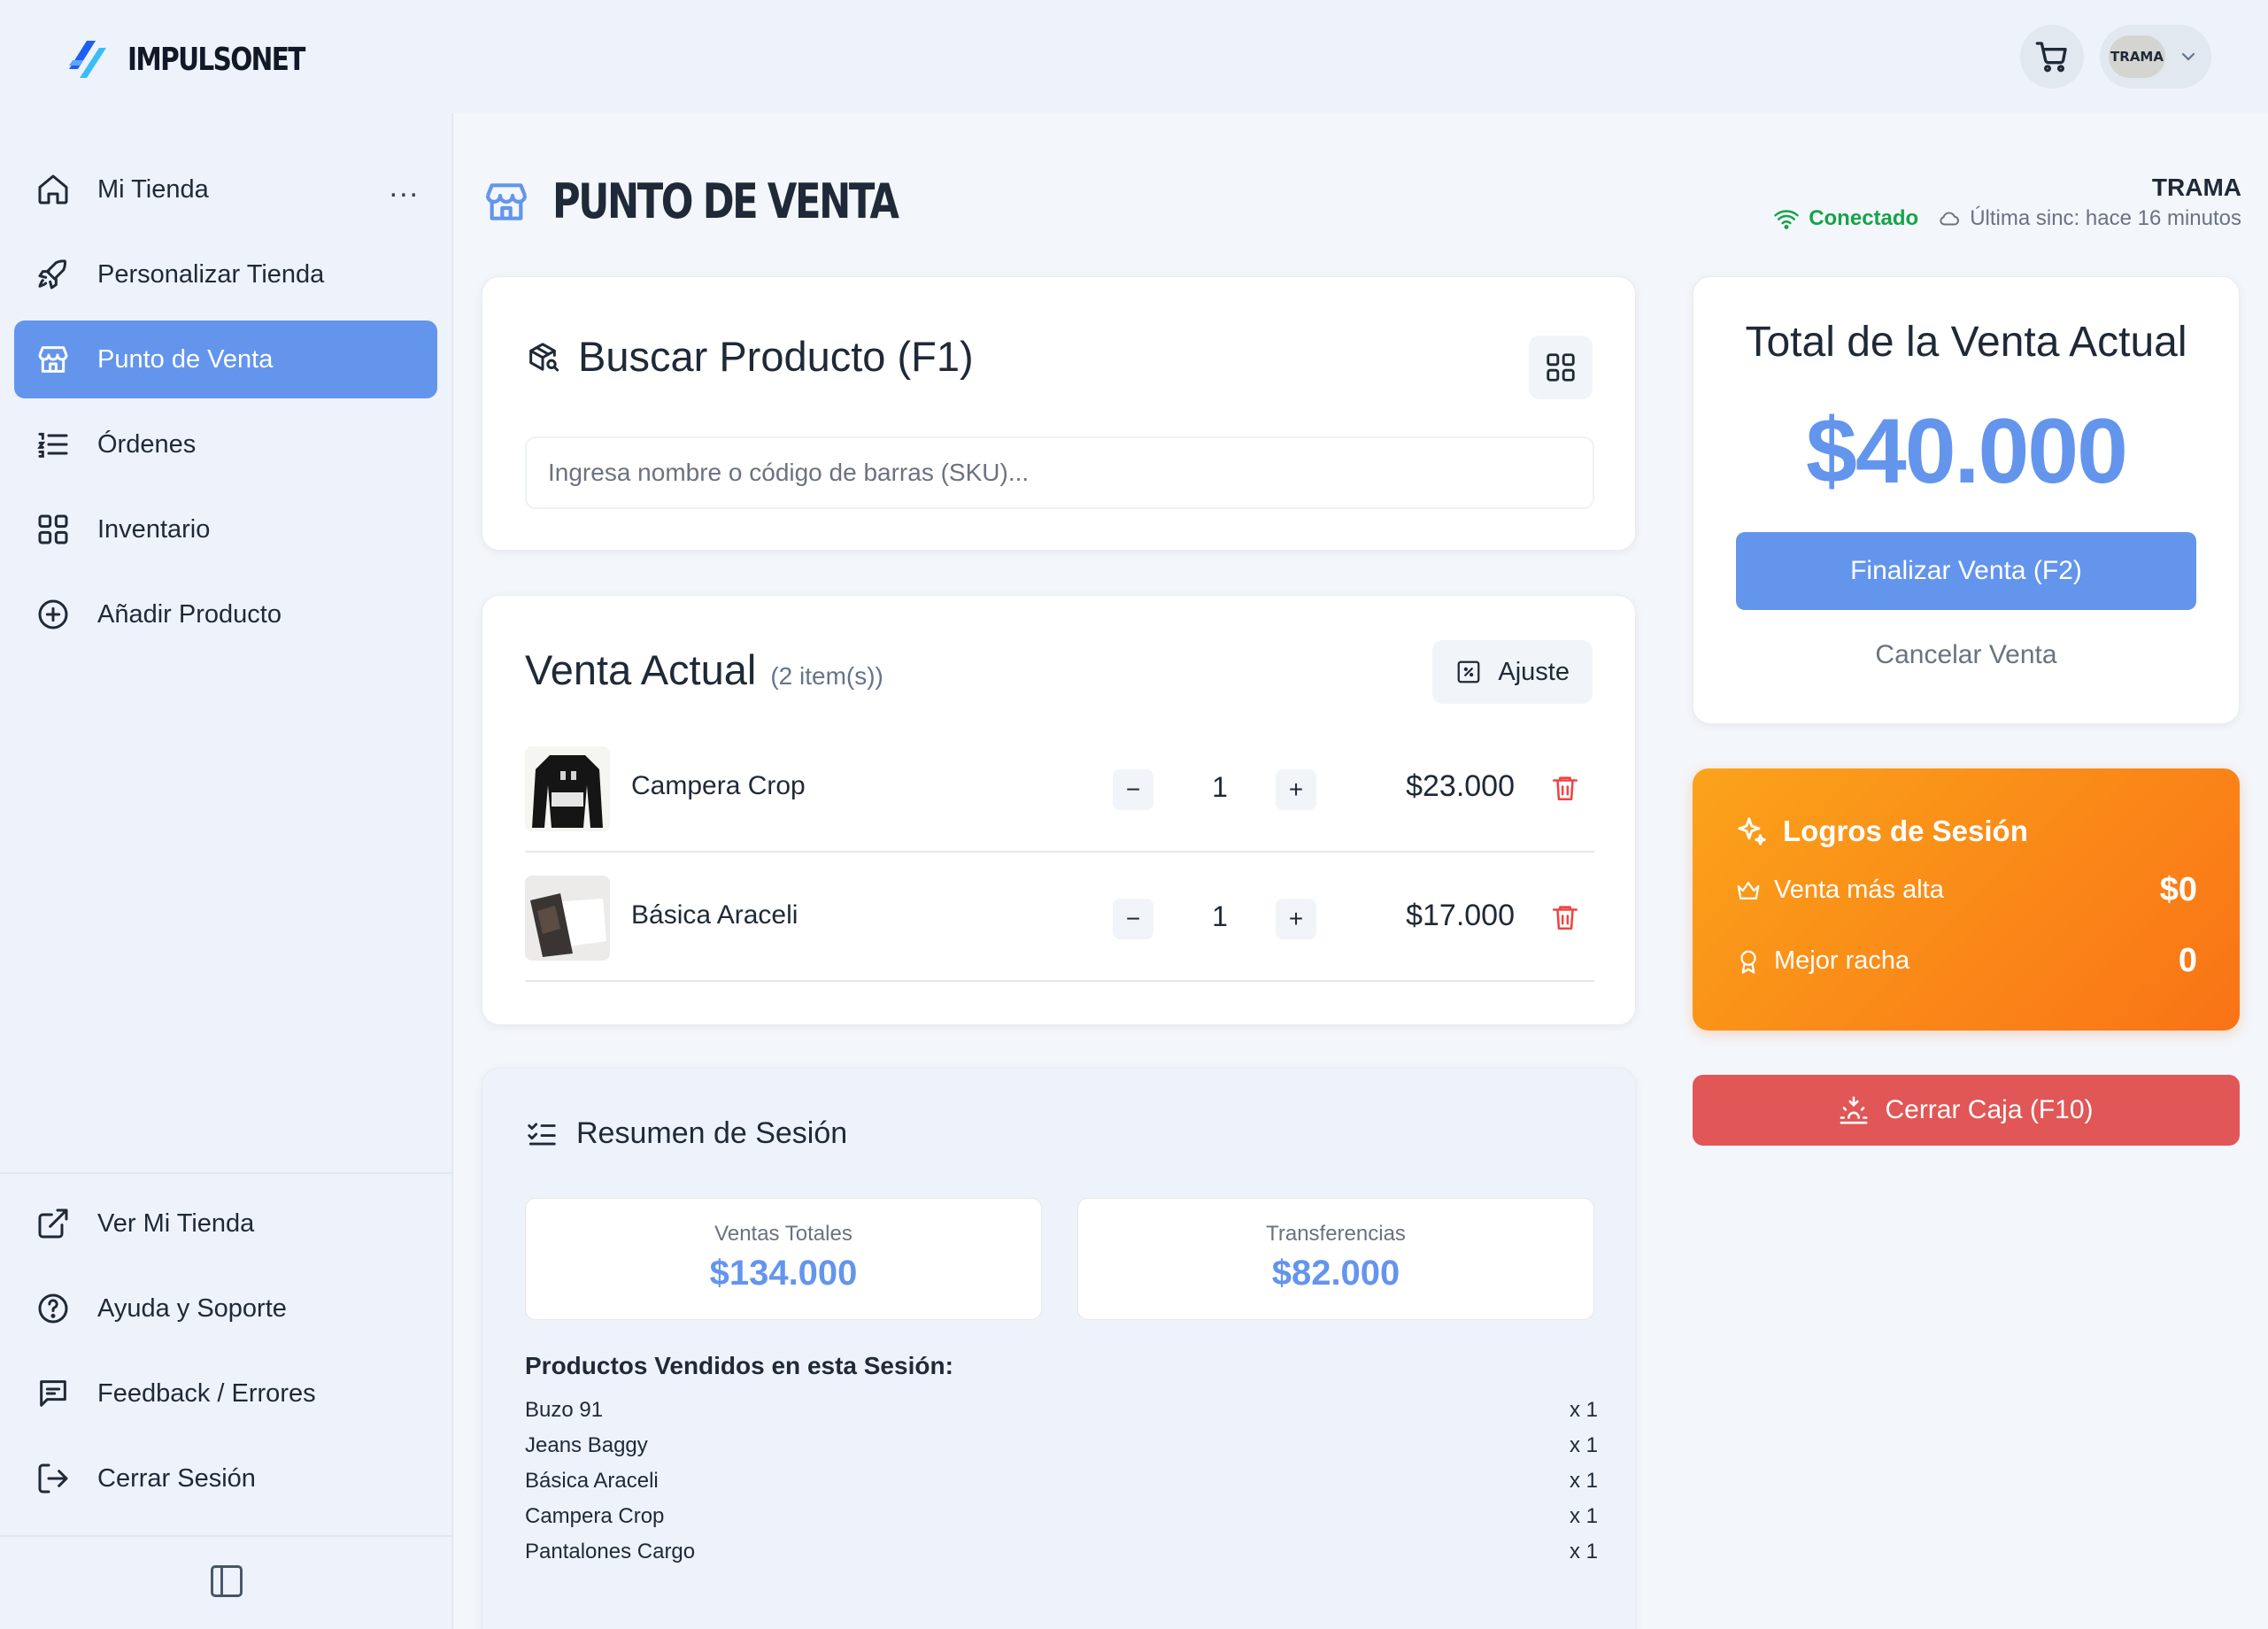  What do you see at coordinates (1534, 671) in the screenshot?
I see `adjust-label: Ajuste` at bounding box center [1534, 671].